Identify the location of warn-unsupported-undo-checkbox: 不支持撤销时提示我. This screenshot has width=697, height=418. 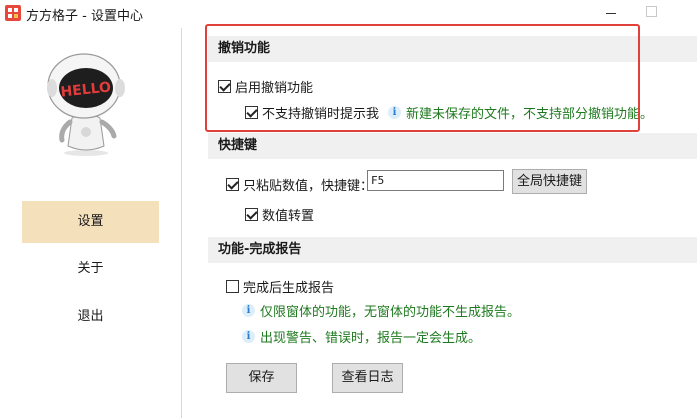
(312, 112).